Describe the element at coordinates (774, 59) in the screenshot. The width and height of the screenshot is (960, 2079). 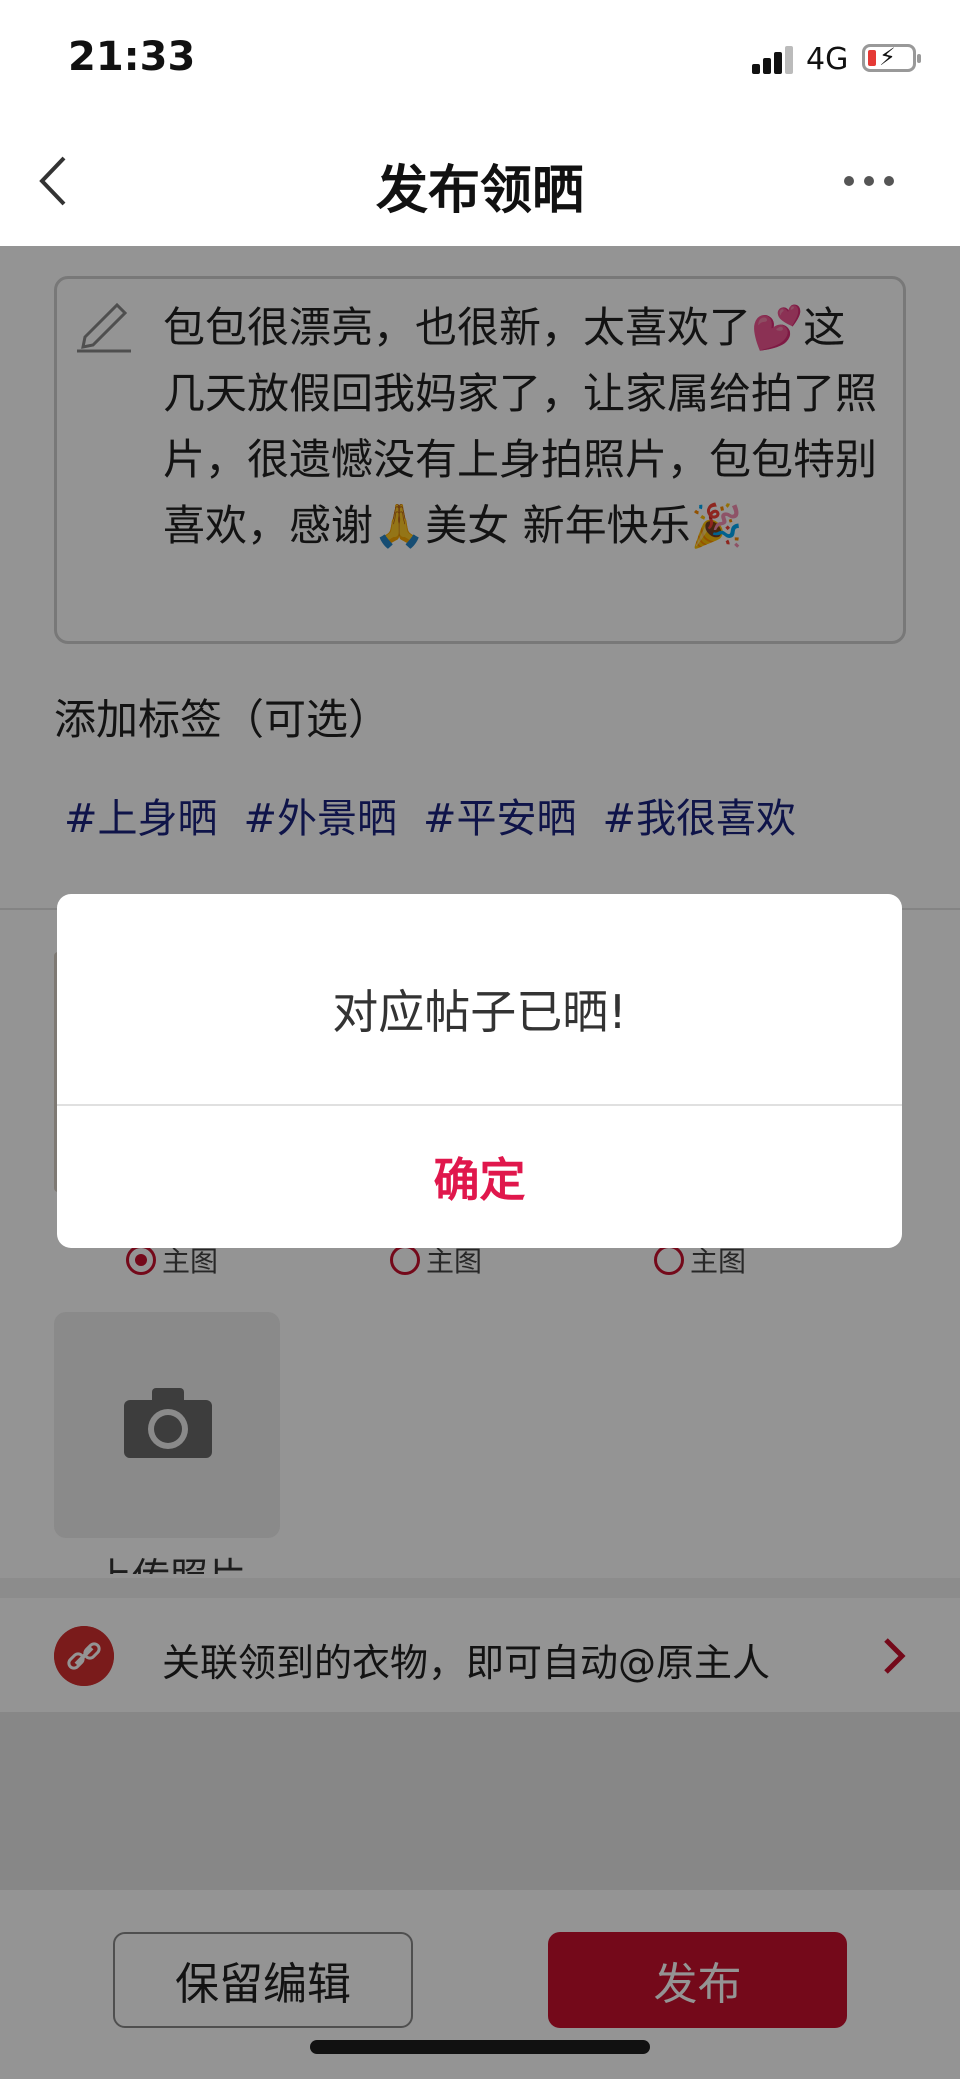
I see `signal-icon` at that location.